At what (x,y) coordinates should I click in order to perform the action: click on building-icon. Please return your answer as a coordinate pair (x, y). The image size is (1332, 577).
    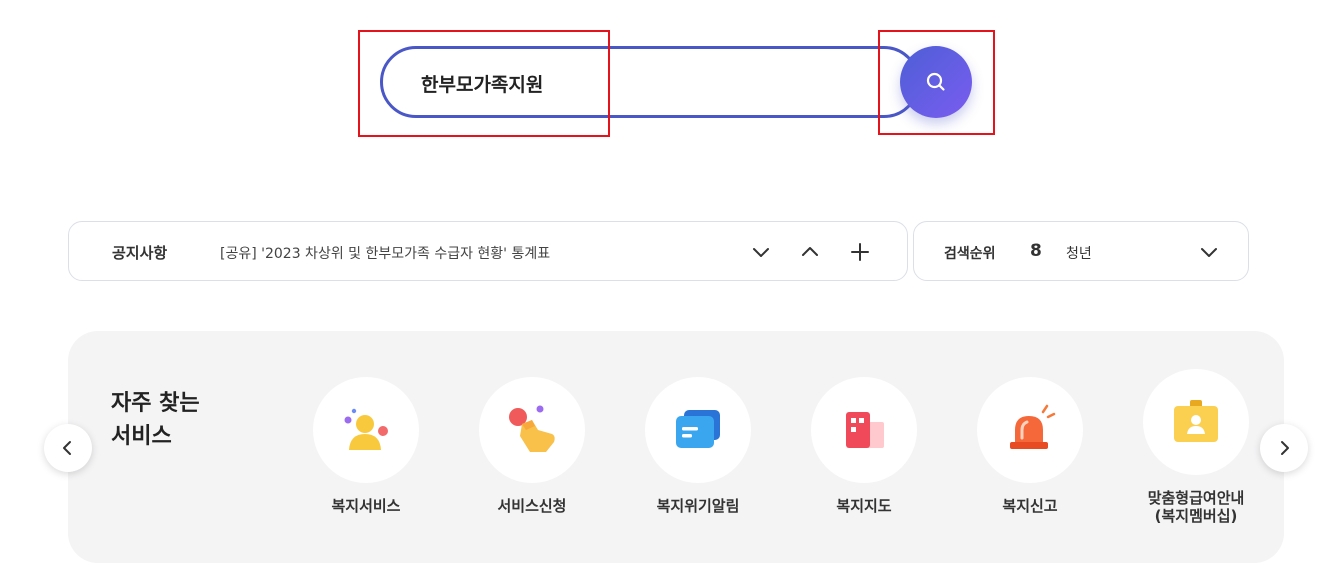
    Looking at the image, I should click on (865, 430).